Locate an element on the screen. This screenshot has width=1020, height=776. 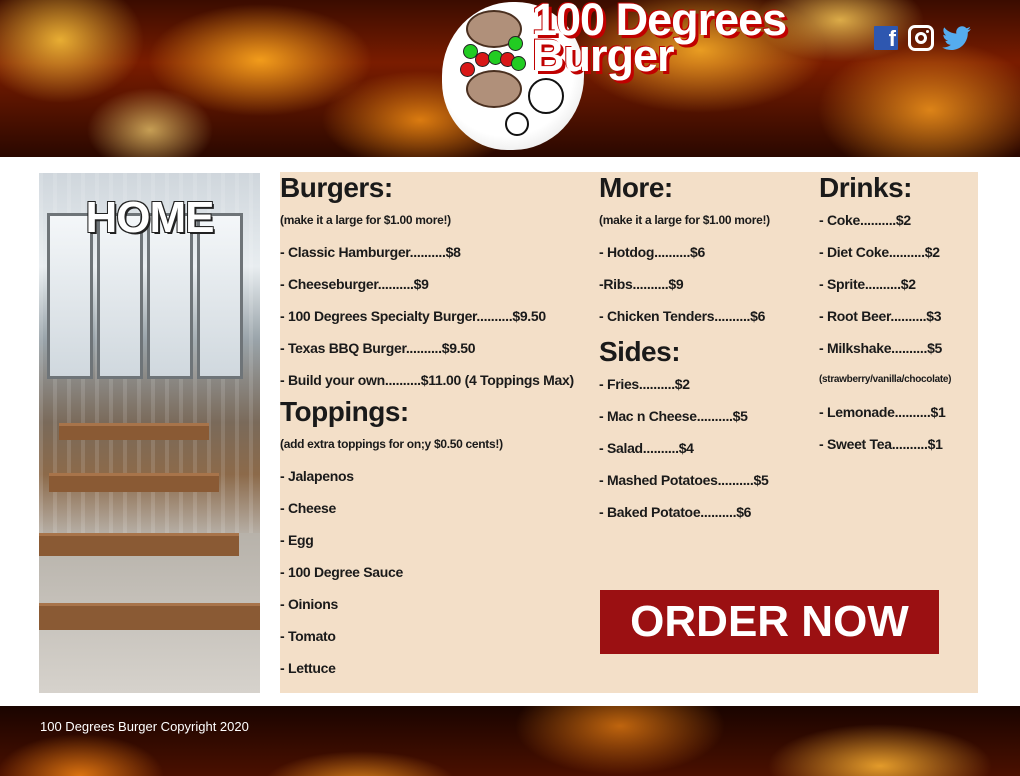
home-link: HOME is located at coordinates (149, 218).